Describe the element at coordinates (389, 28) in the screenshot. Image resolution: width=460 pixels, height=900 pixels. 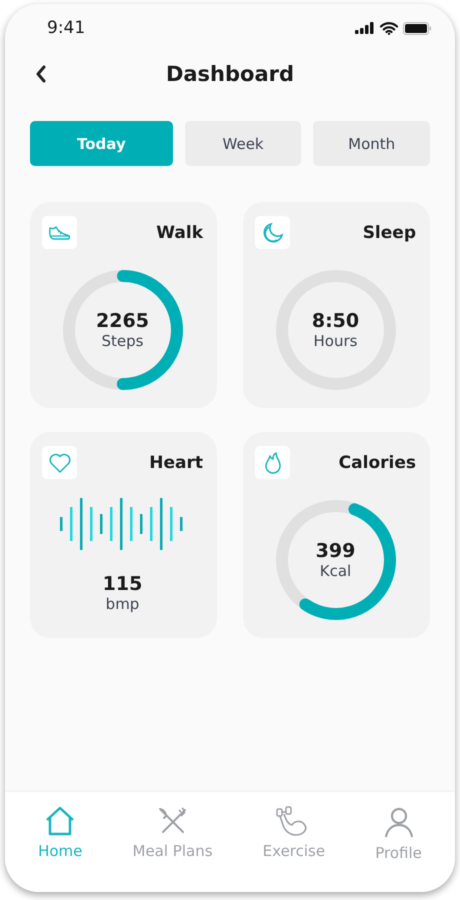
I see `wifi-icon` at that location.